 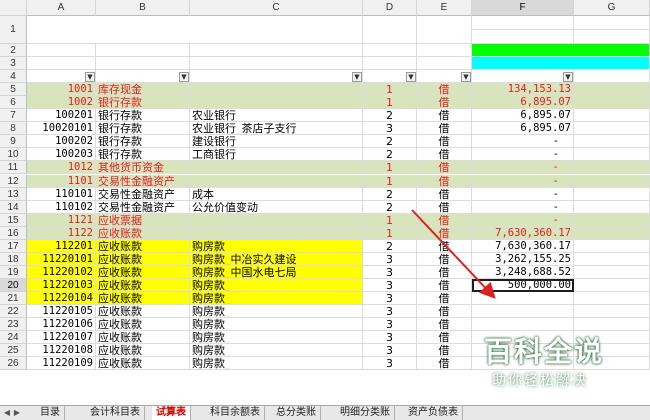 What do you see at coordinates (296, 413) in the screenshot?
I see `sheet-tab-4: 总分类账` at bounding box center [296, 413].